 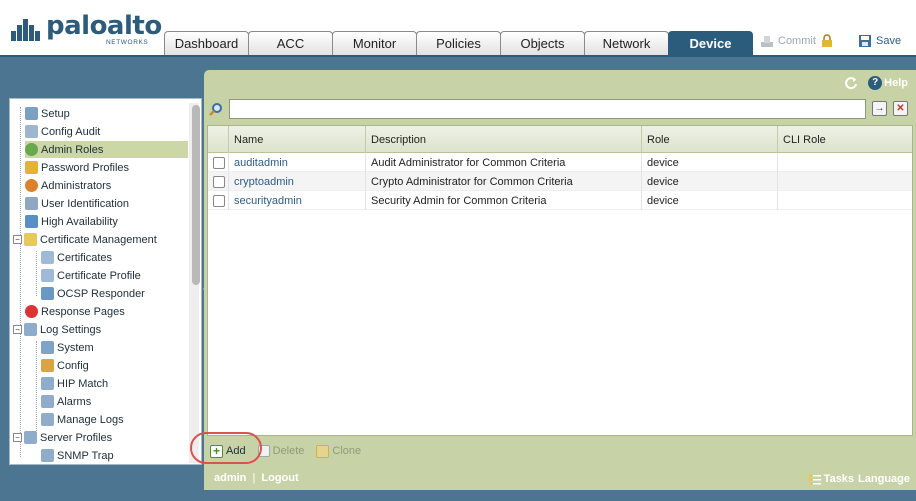 I want to click on nav-item-high-availability: High Availability, so click(x=106, y=221).